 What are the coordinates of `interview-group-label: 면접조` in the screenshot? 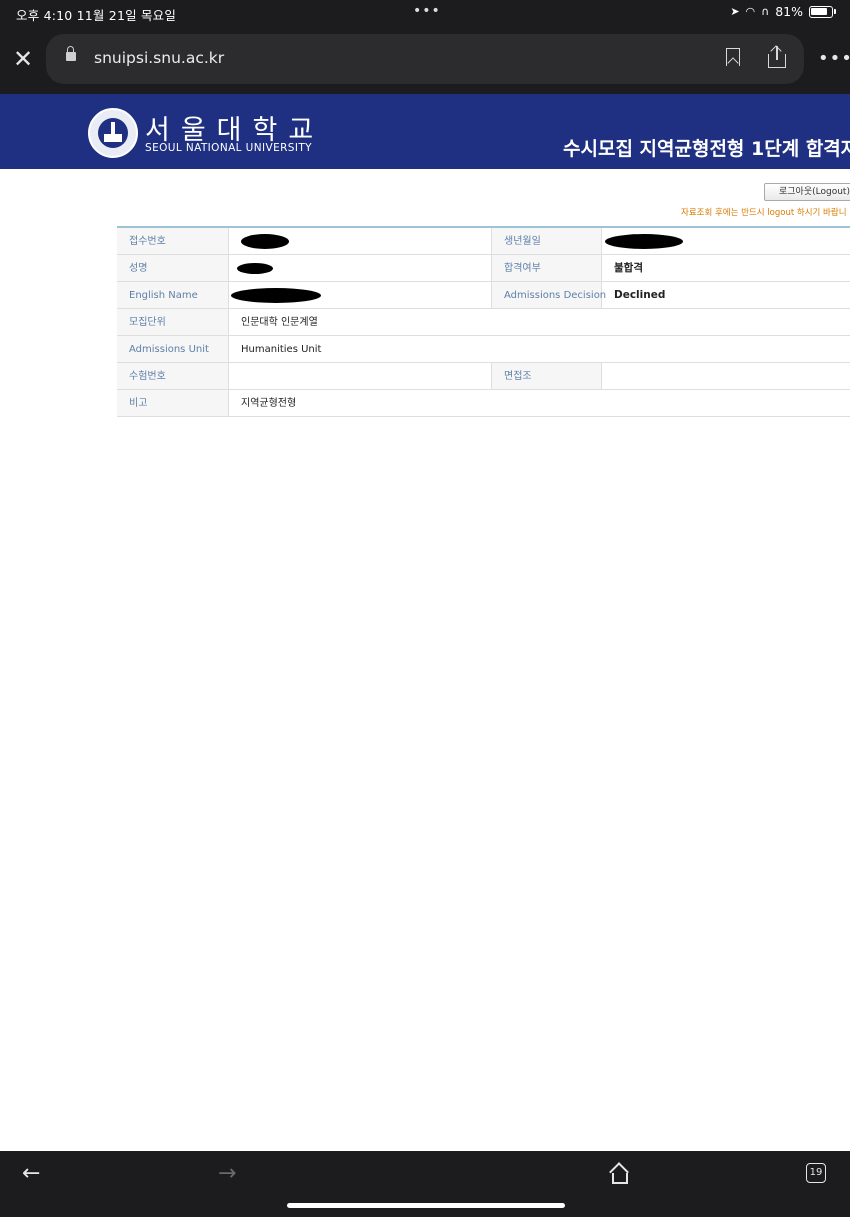 It's located at (546, 376).